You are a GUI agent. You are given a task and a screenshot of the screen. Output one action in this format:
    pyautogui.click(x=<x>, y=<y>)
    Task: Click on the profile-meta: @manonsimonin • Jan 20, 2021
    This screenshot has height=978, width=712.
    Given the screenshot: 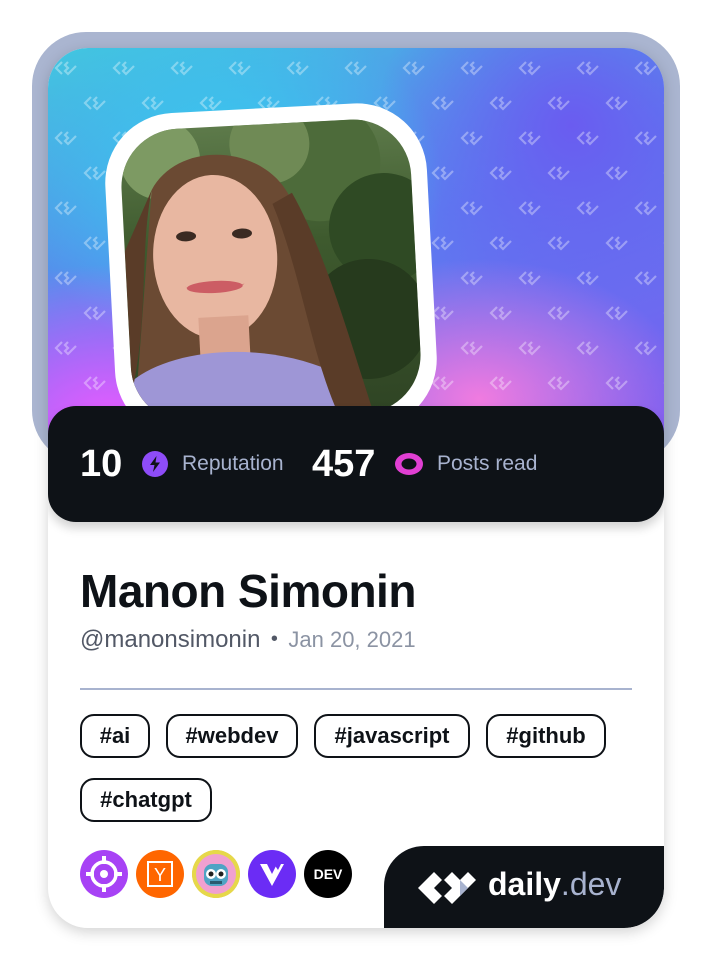 What is the action you would take?
    pyautogui.click(x=248, y=641)
    